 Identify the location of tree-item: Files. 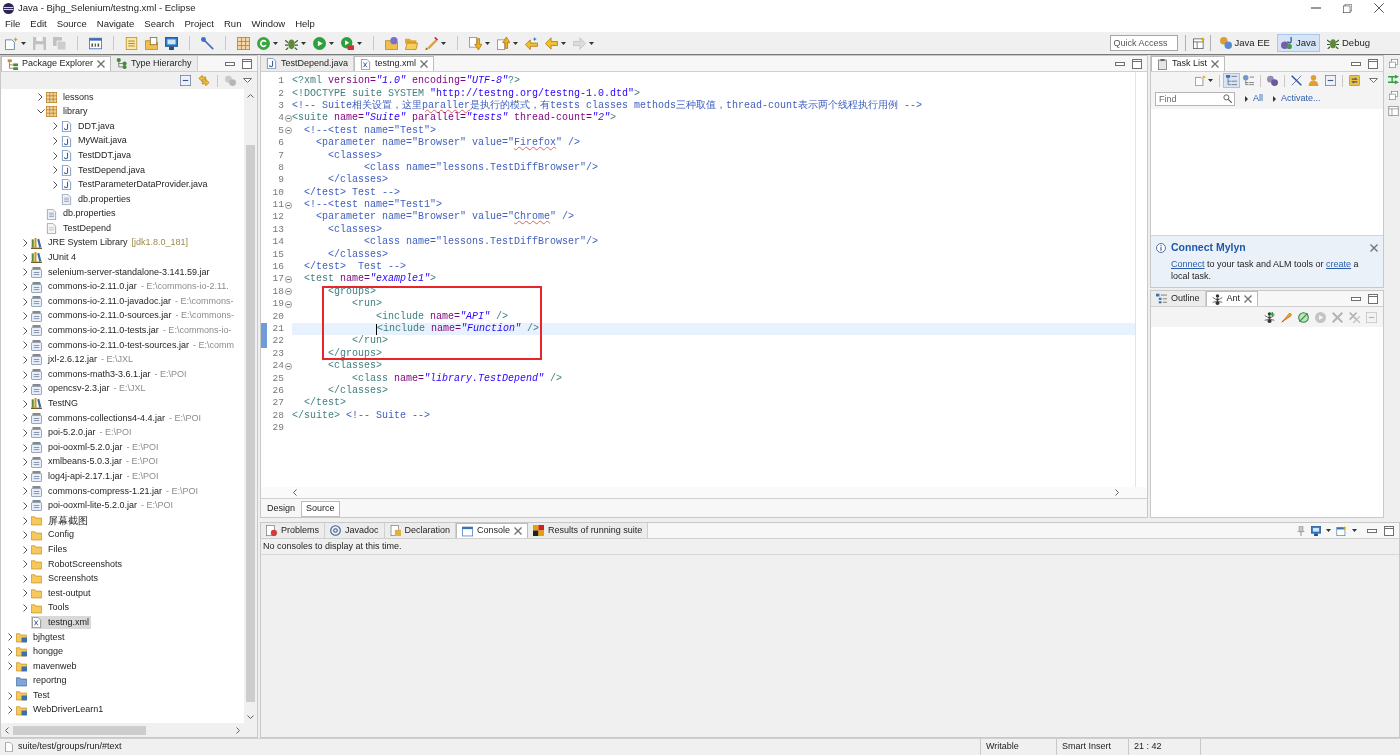
(50, 550).